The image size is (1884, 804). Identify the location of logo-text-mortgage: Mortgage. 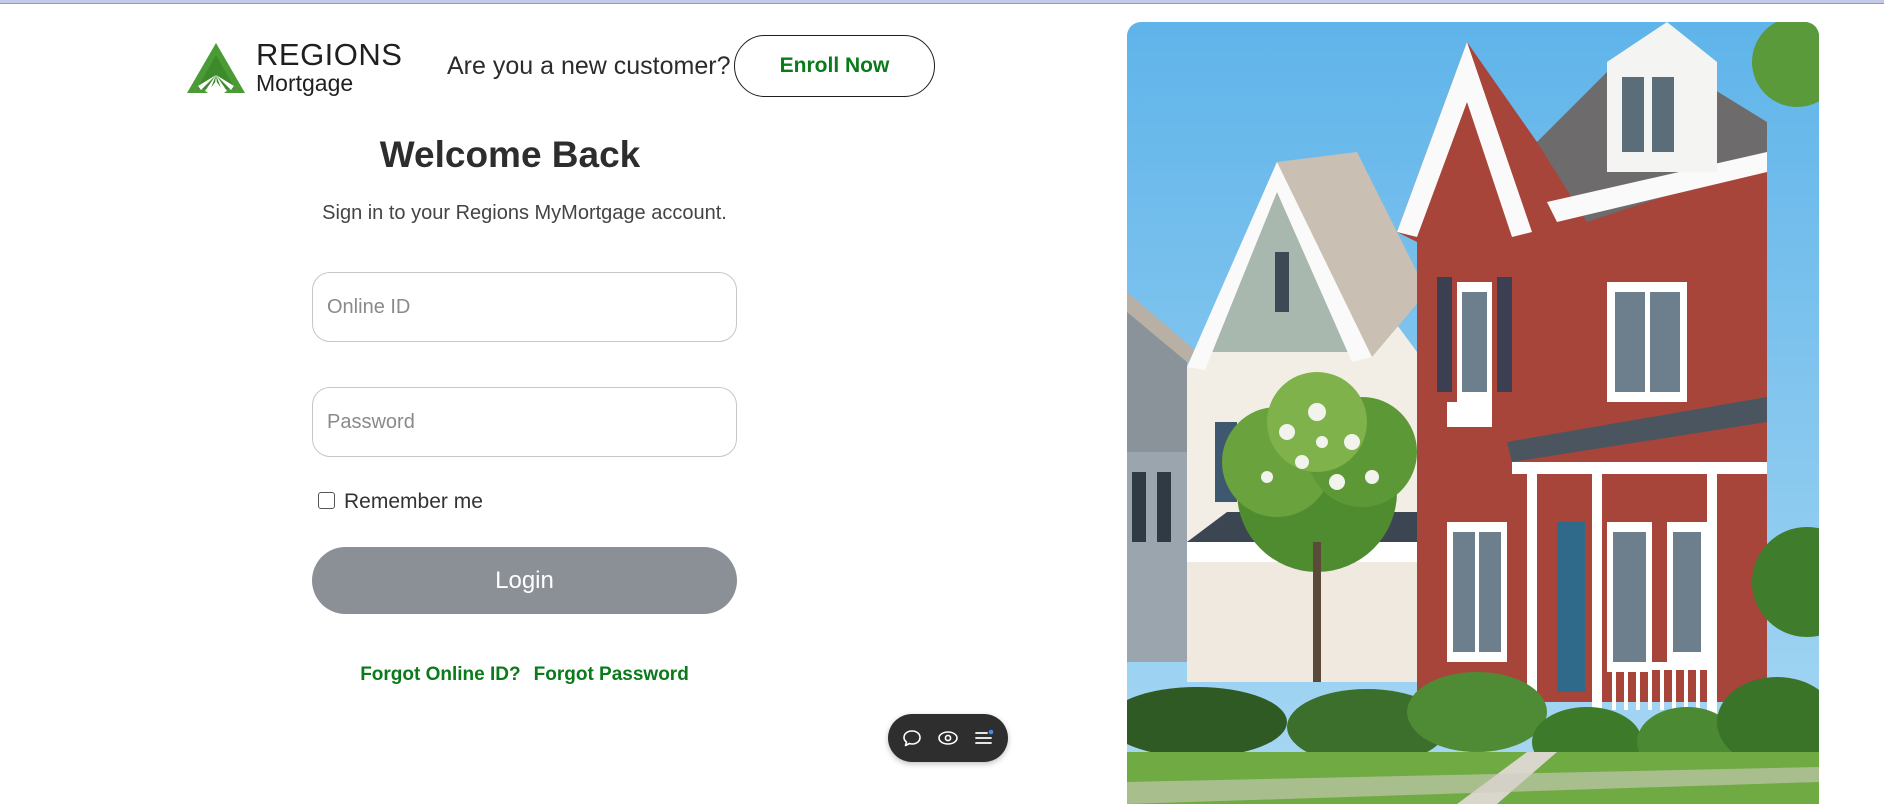
(305, 83).